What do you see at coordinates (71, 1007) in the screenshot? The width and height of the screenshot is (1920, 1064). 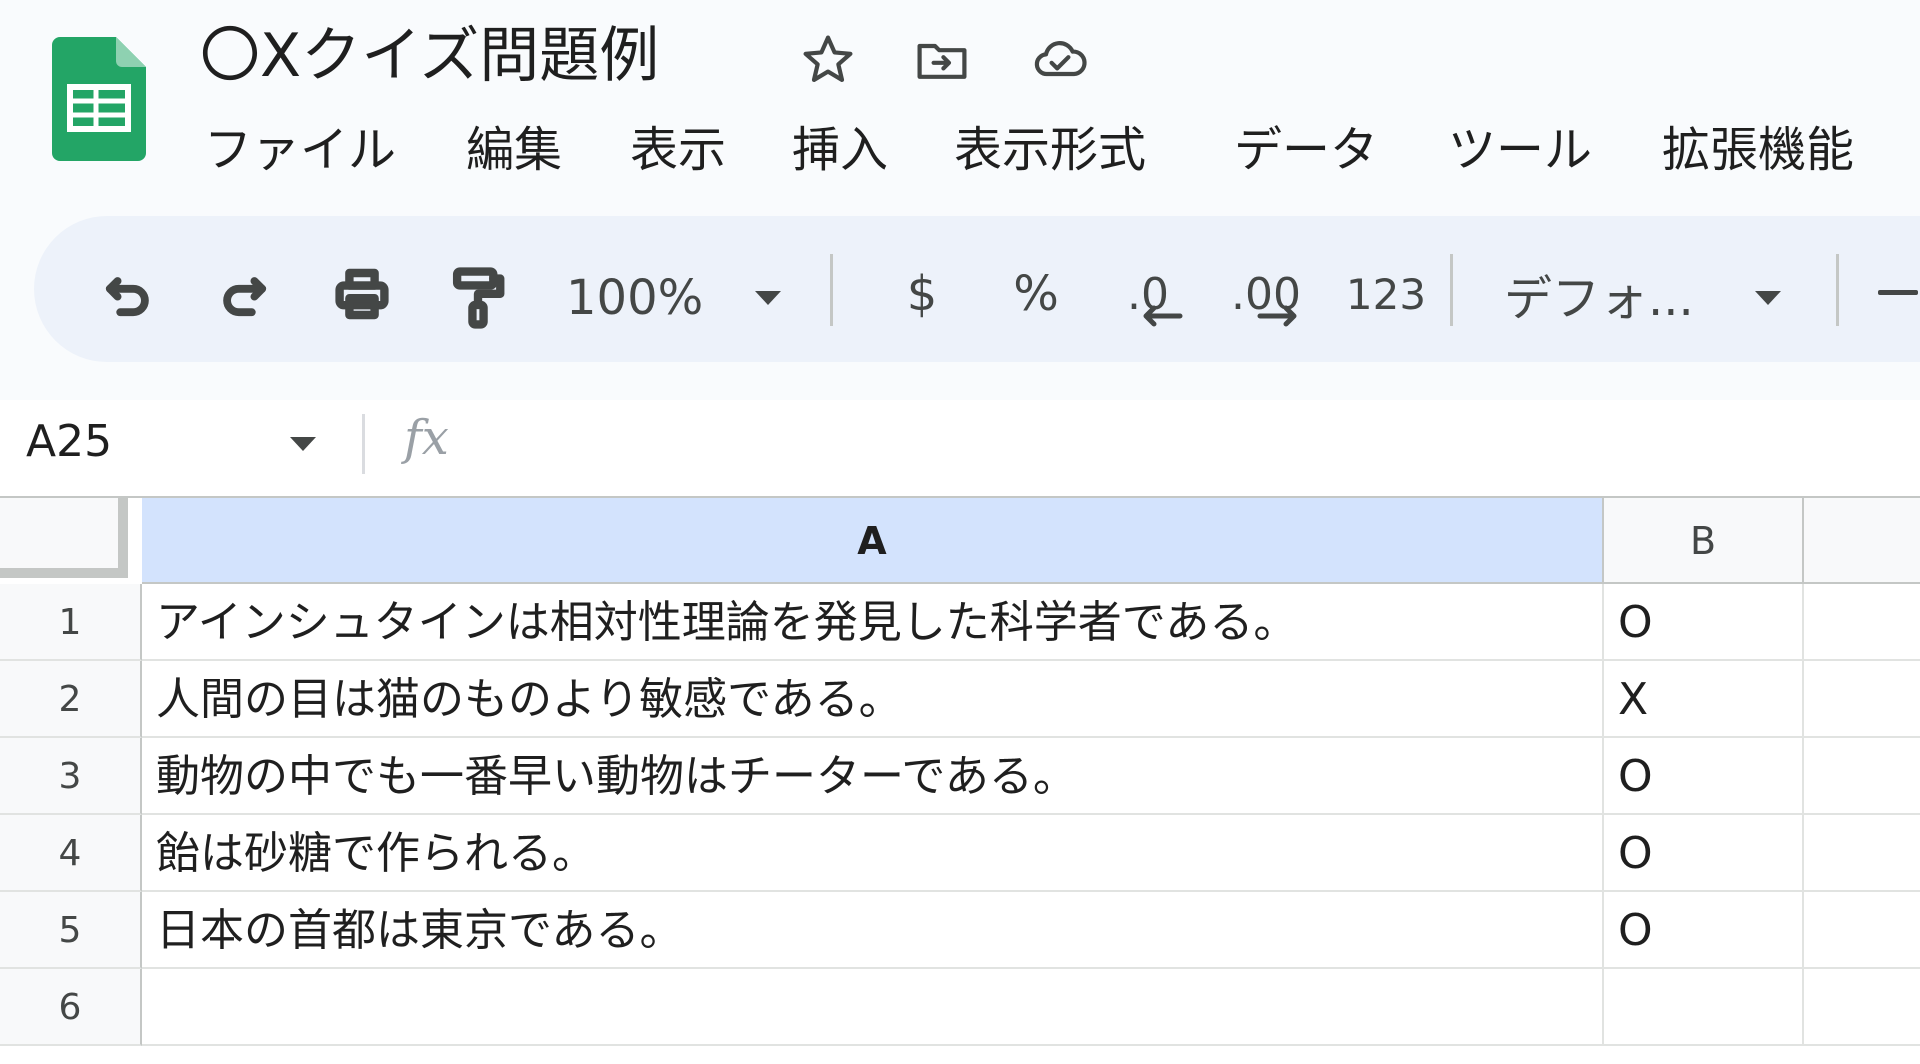 I see `row-header: 6` at bounding box center [71, 1007].